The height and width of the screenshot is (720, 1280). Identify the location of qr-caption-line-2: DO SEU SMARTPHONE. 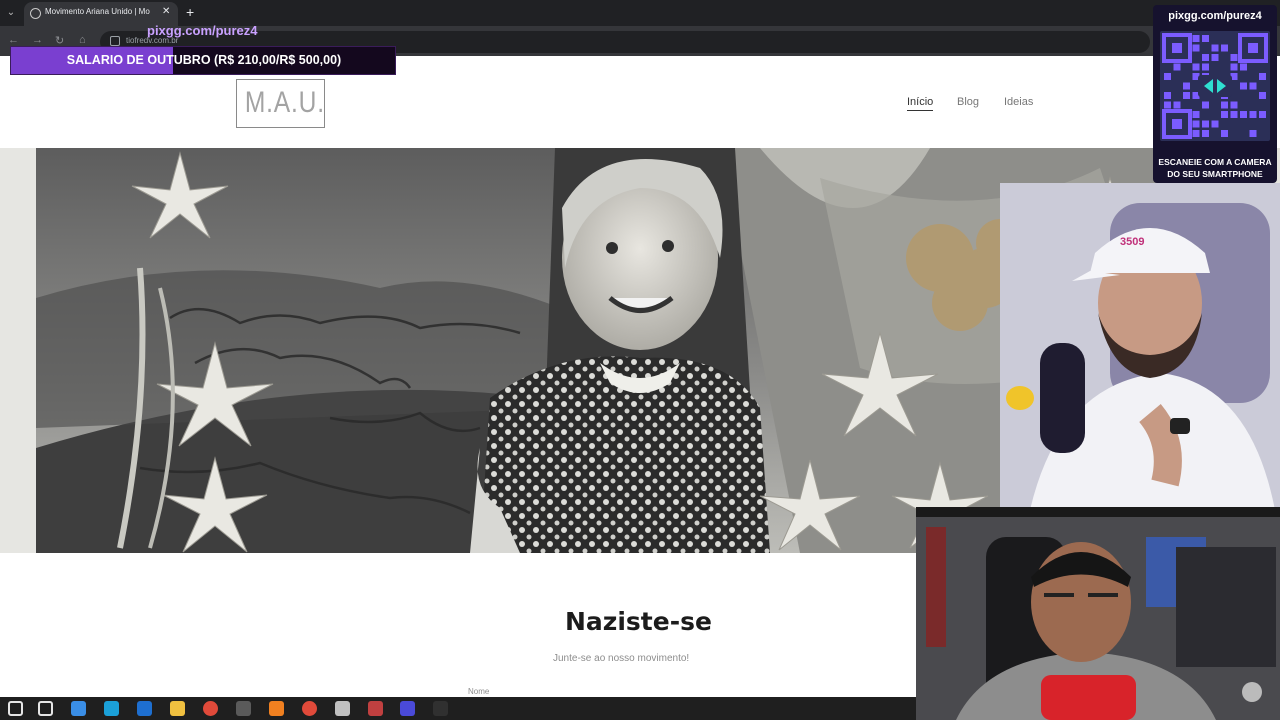
(1215, 174).